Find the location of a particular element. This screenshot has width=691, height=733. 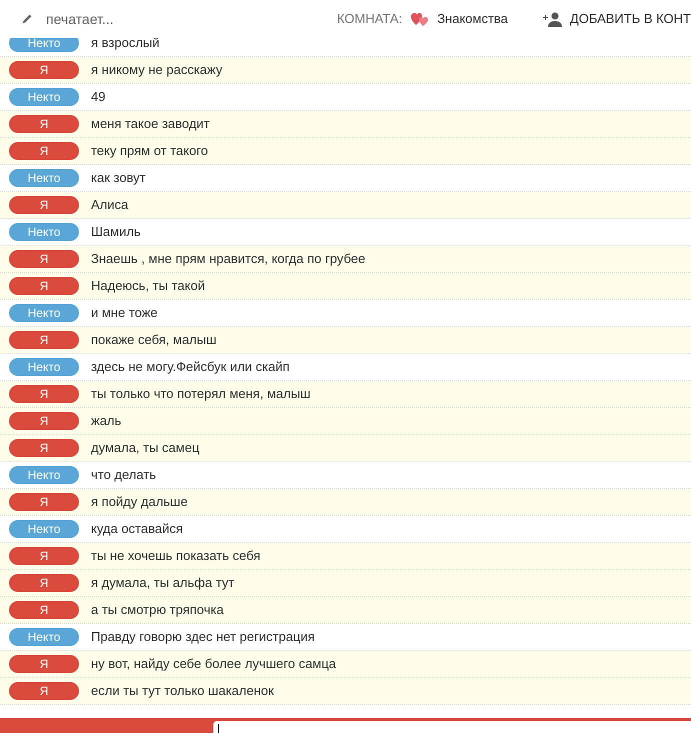

pencil-icon is located at coordinates (27, 19).